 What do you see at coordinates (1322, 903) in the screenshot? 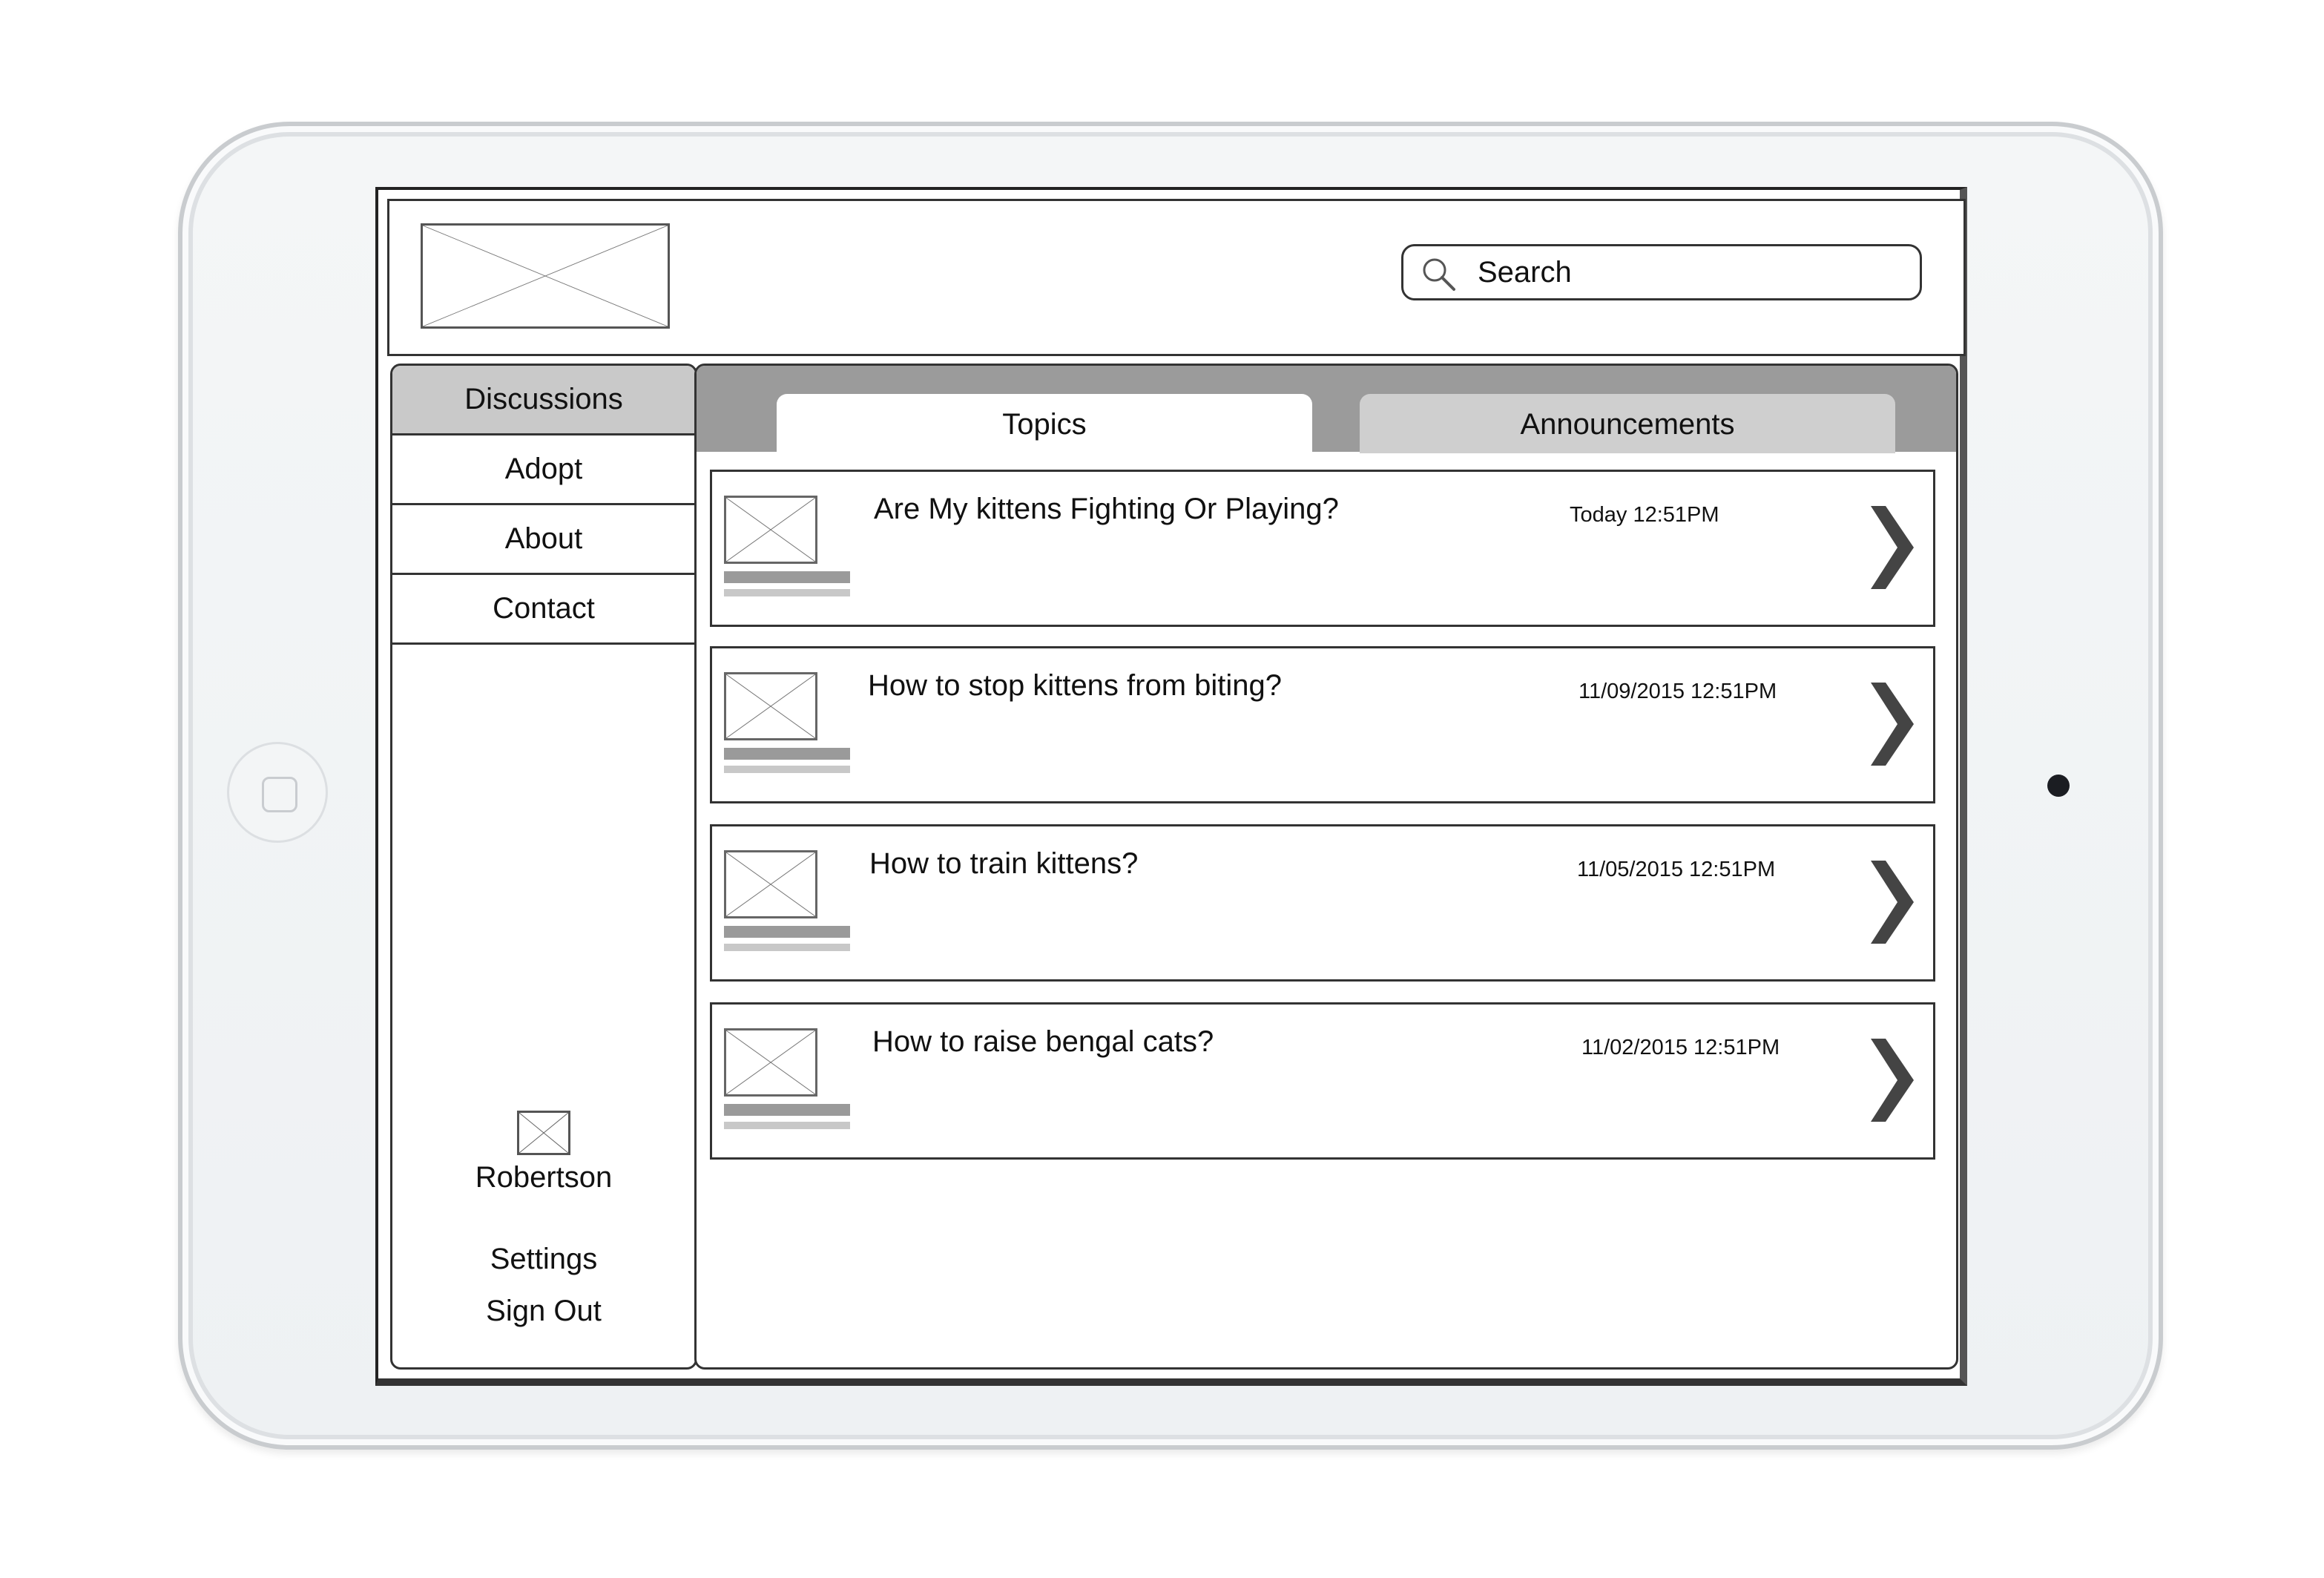
I see `topic-row: How to train kittens? 11/05/2015 12:51PM` at bounding box center [1322, 903].